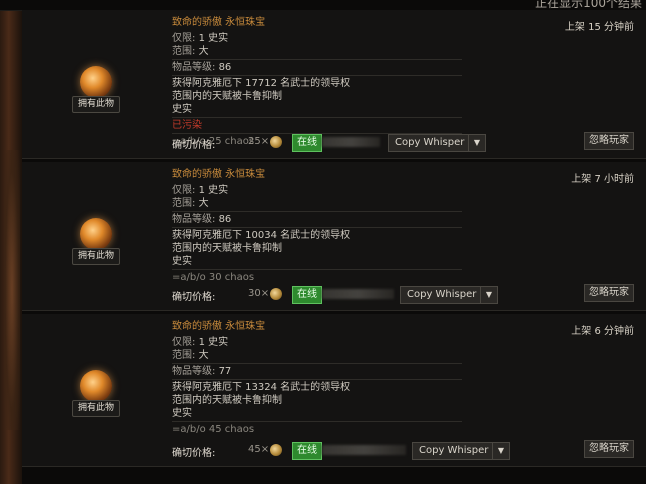 The height and width of the screenshot is (484, 646). I want to click on listed-time: 上架 6 分钟前, so click(602, 331).